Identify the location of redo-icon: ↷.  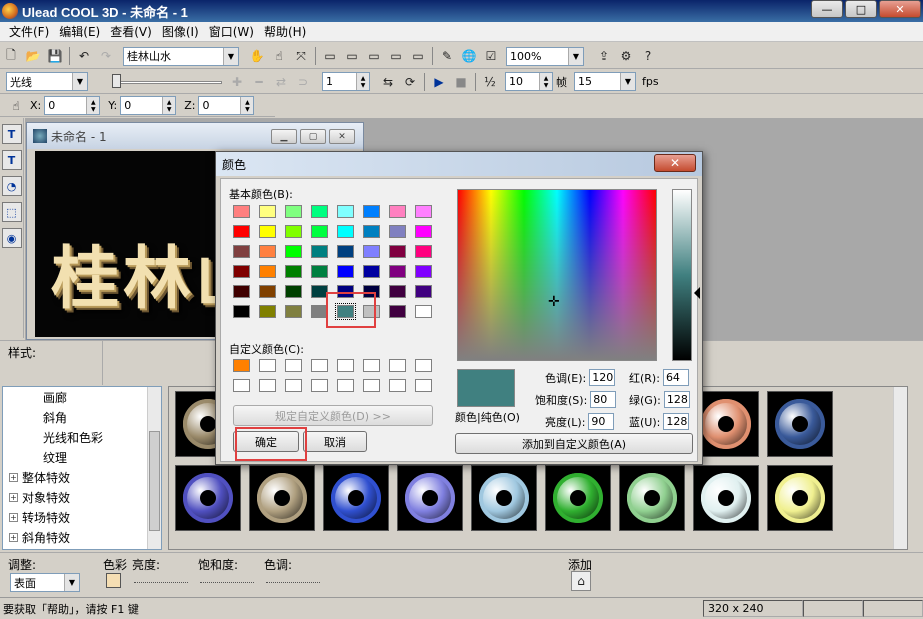
(106, 56).